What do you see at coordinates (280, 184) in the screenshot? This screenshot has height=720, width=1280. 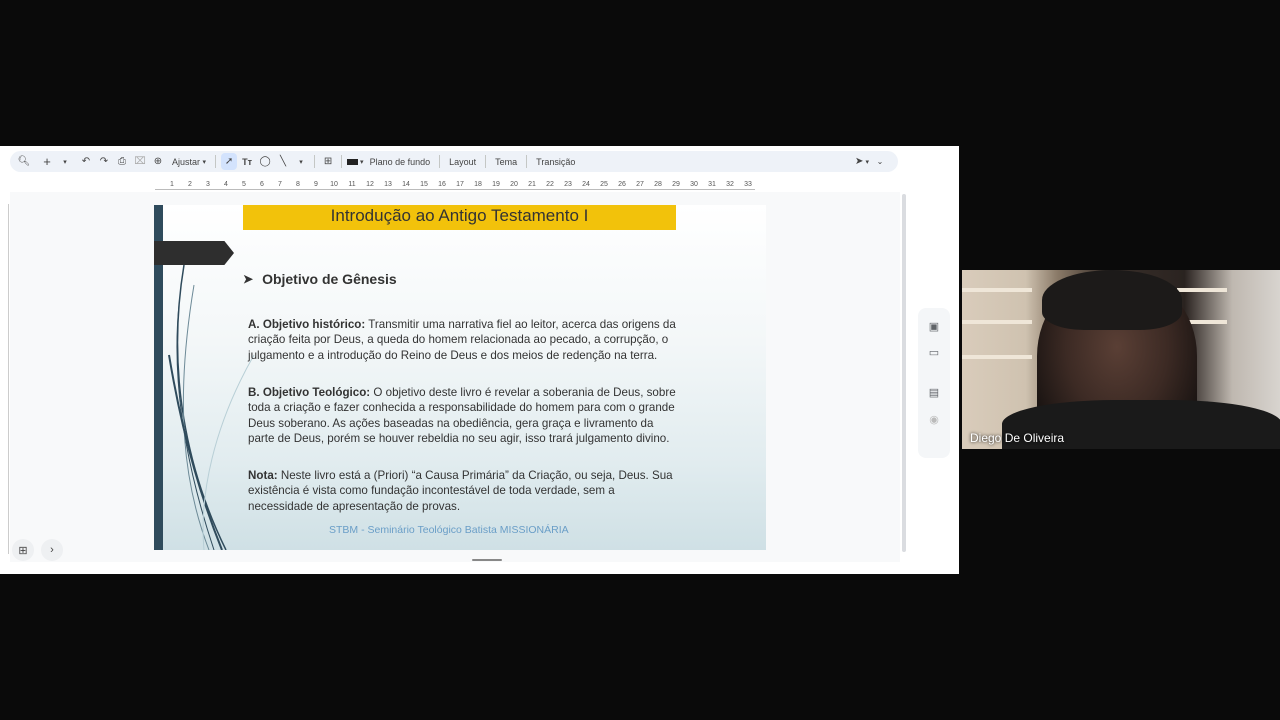 I see `ruler-mark: 7` at bounding box center [280, 184].